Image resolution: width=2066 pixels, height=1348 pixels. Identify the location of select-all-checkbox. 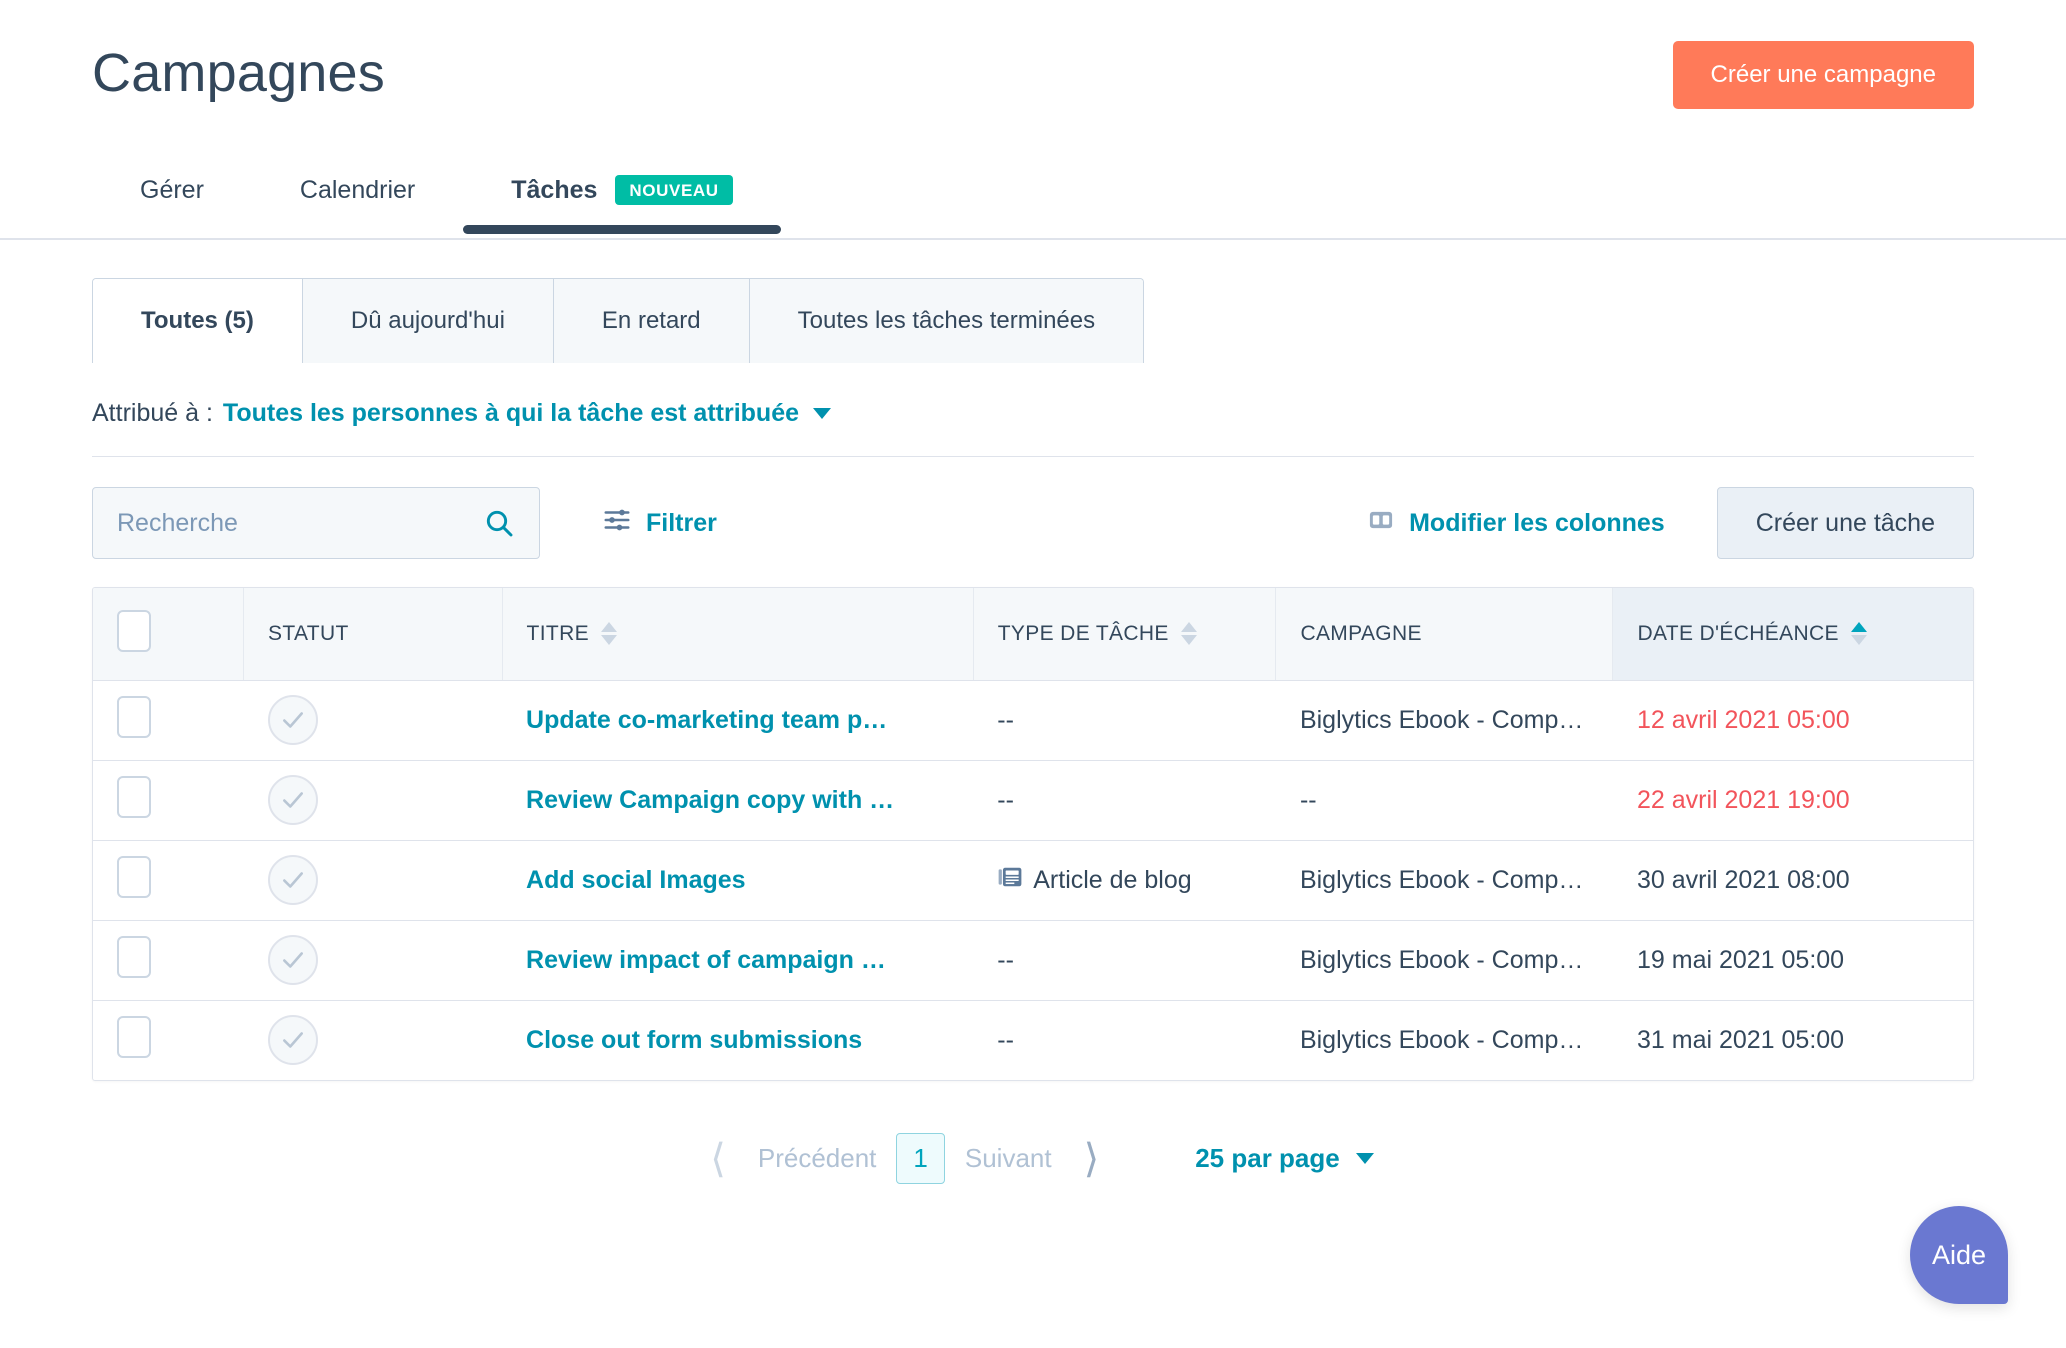
(134, 630).